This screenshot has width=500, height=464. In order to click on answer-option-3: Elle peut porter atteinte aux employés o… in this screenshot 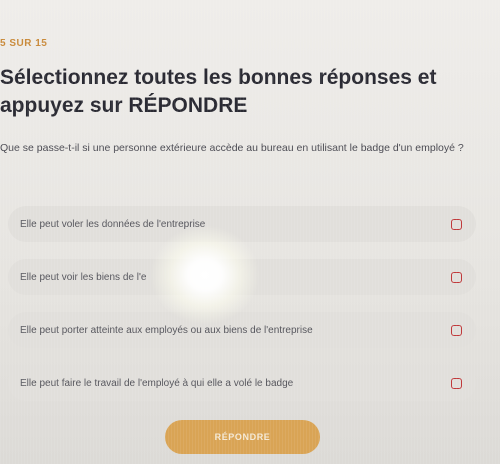, I will do `click(242, 330)`.